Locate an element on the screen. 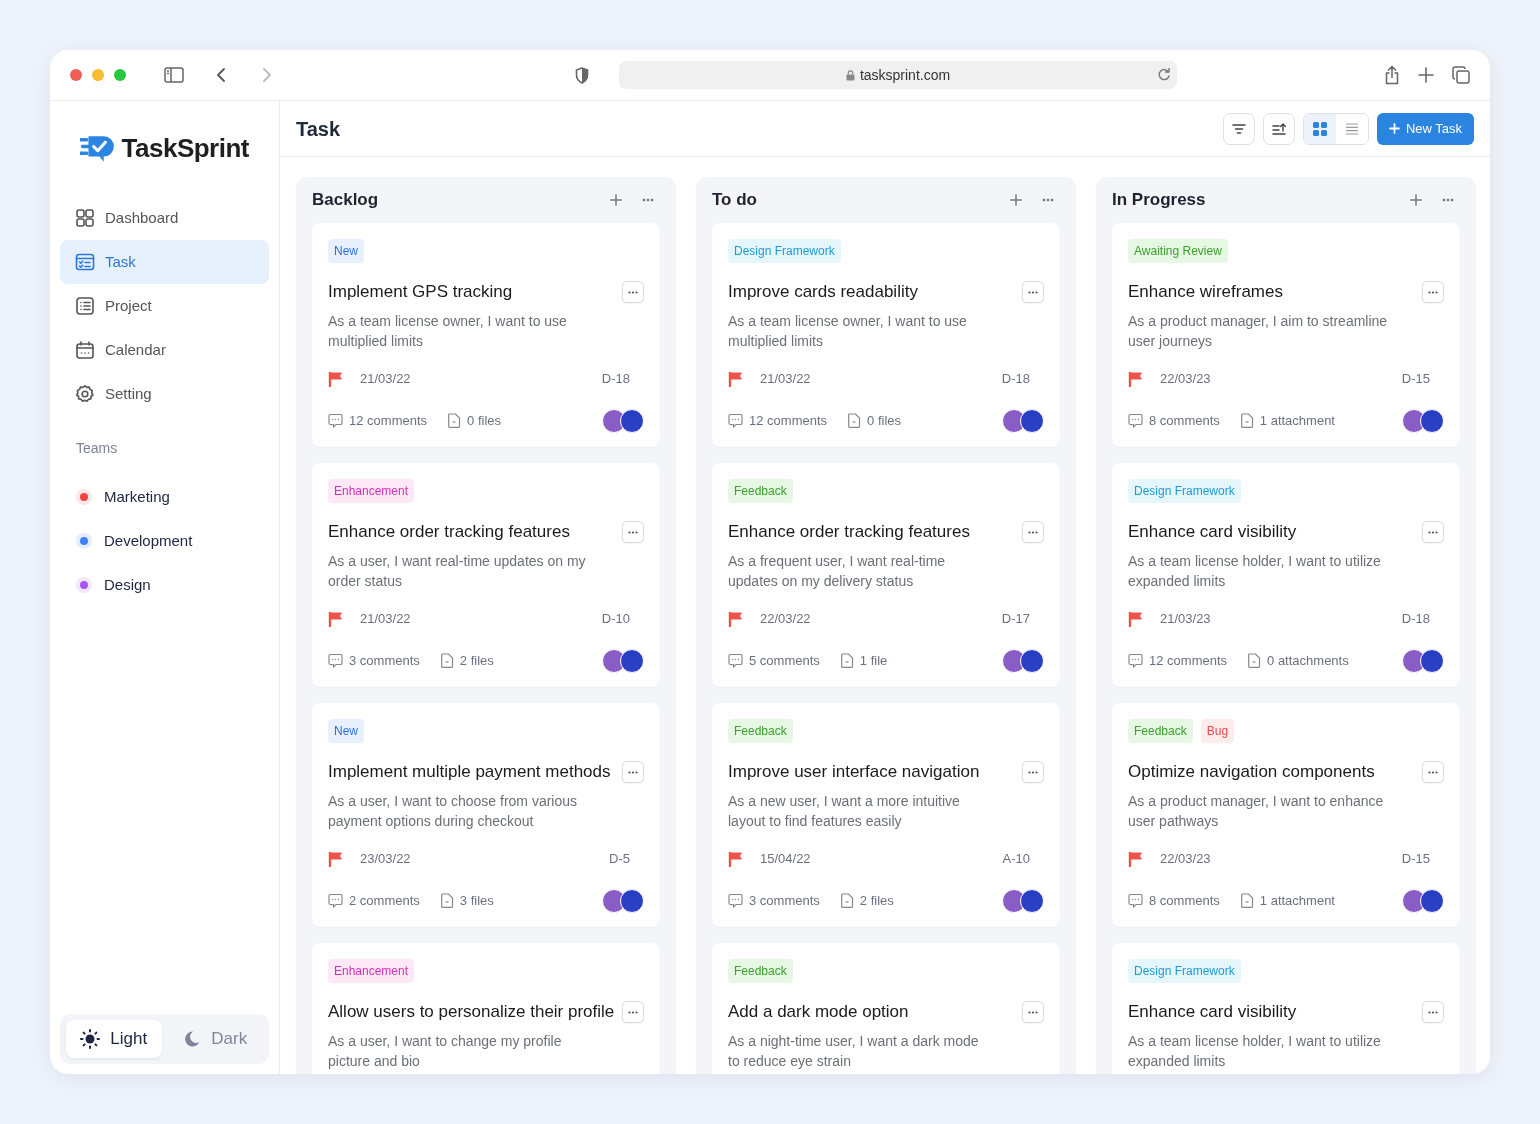 The height and width of the screenshot is (1124, 1540). team-item: Design is located at coordinates (164, 585).